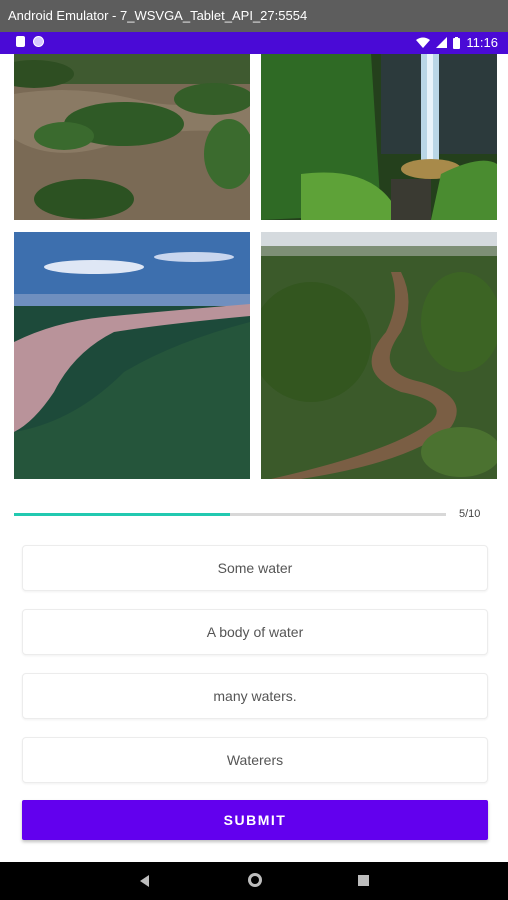 The width and height of the screenshot is (508, 900). I want to click on android-nav-bar, so click(254, 881).